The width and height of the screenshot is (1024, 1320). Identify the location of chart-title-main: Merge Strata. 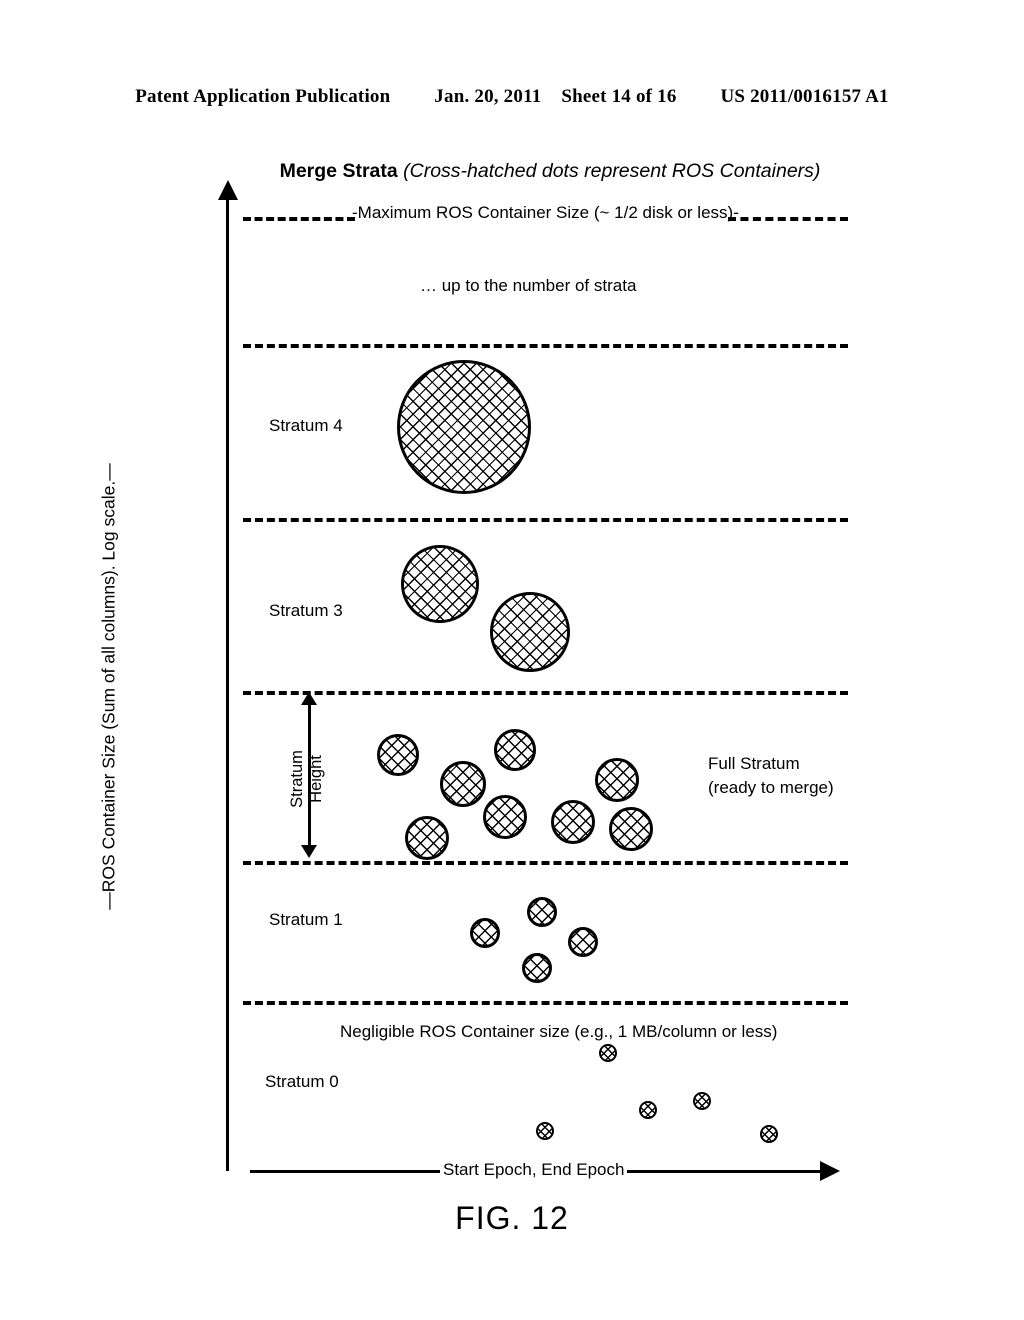
(338, 171).